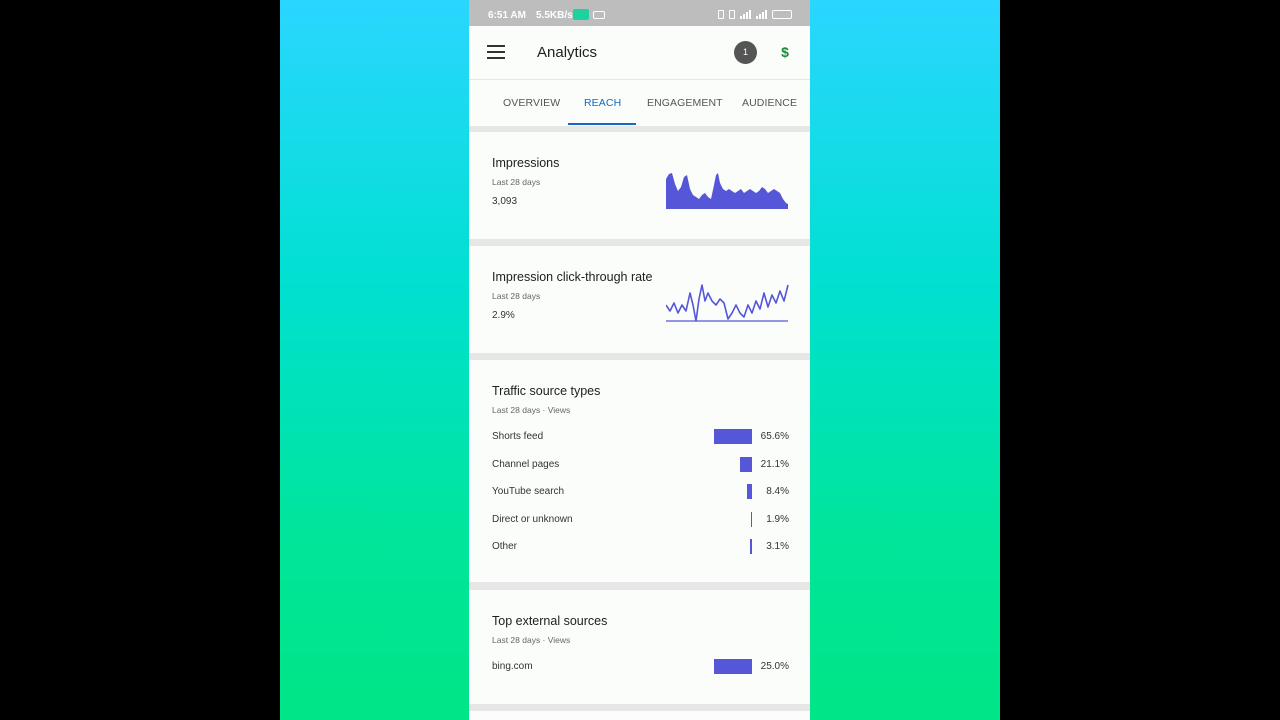 Image resolution: width=1280 pixels, height=720 pixels. What do you see at coordinates (755, 14) in the screenshot?
I see `status-right-icons` at bounding box center [755, 14].